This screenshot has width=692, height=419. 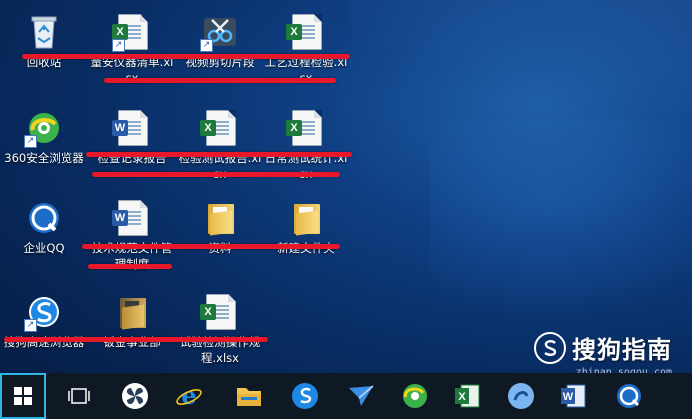 I want to click on mail-app-button, so click(x=361, y=396).